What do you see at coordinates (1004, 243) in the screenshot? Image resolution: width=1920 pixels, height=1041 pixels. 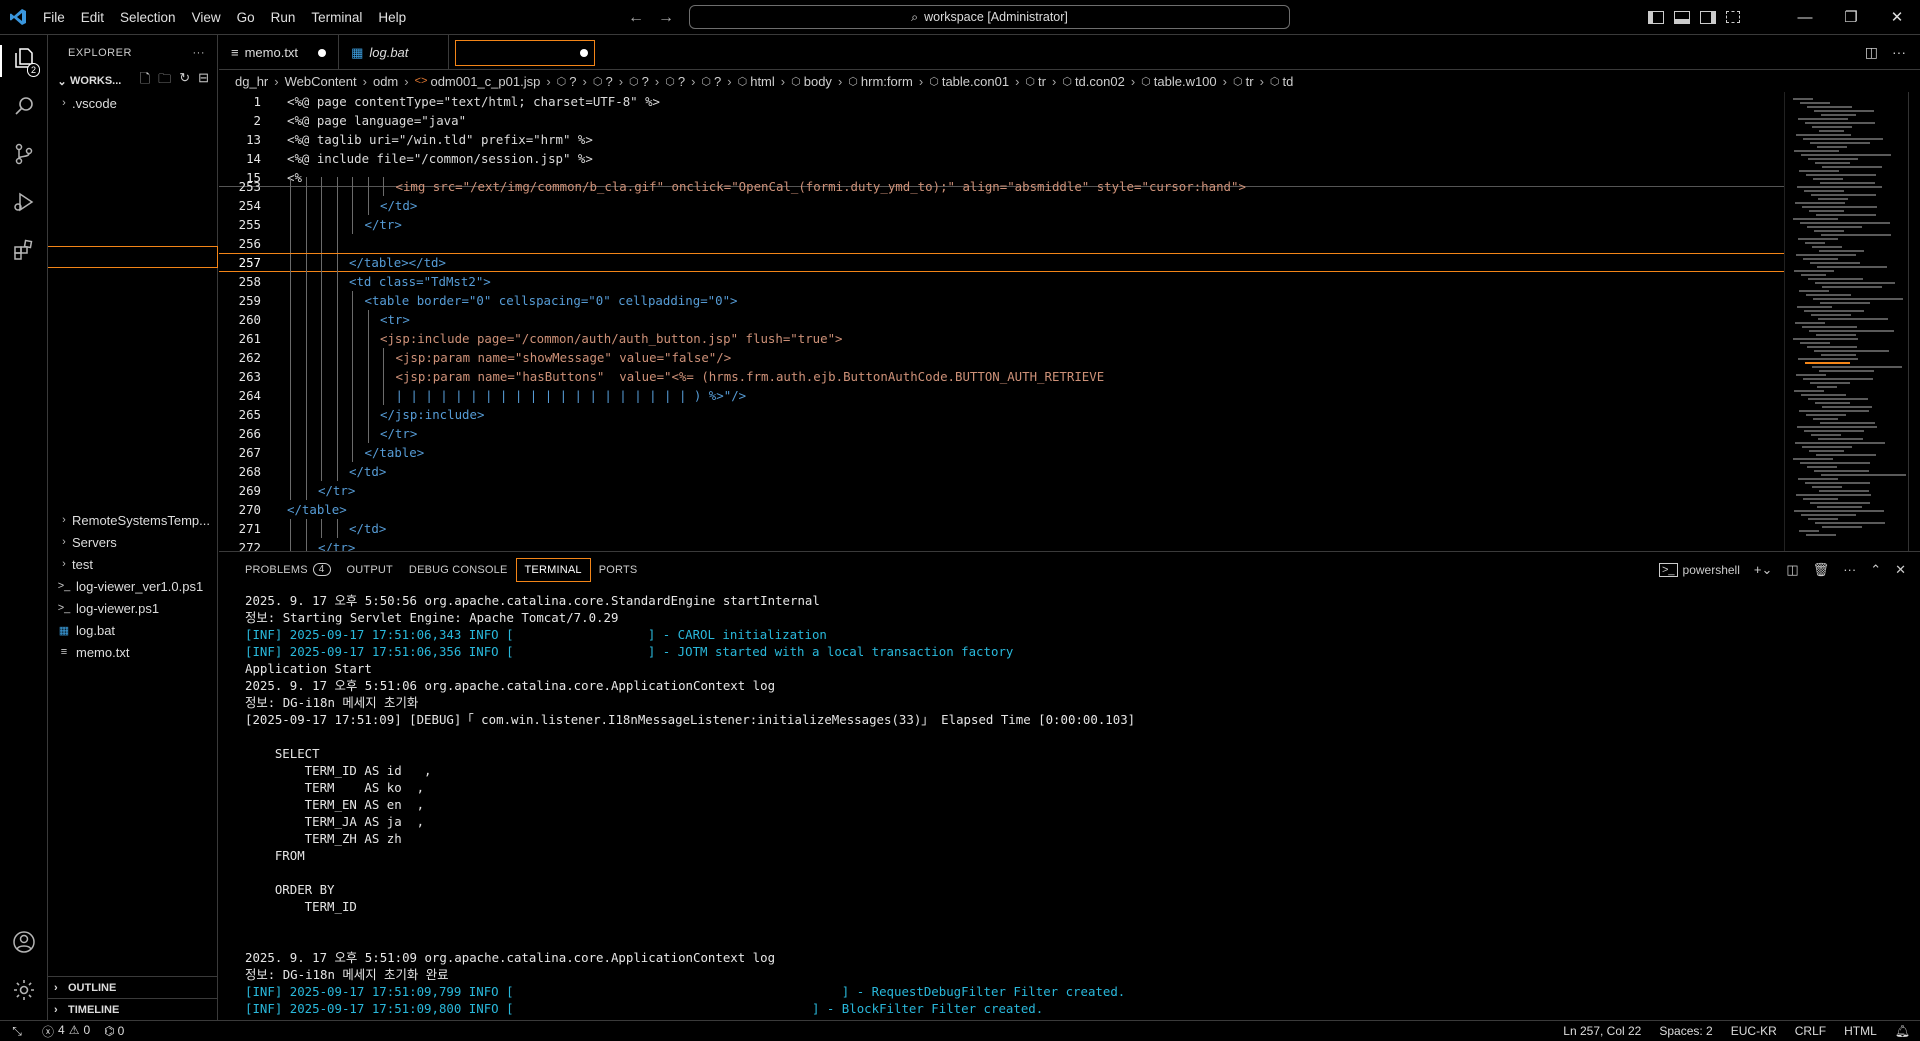 I see `code-line: 256` at bounding box center [1004, 243].